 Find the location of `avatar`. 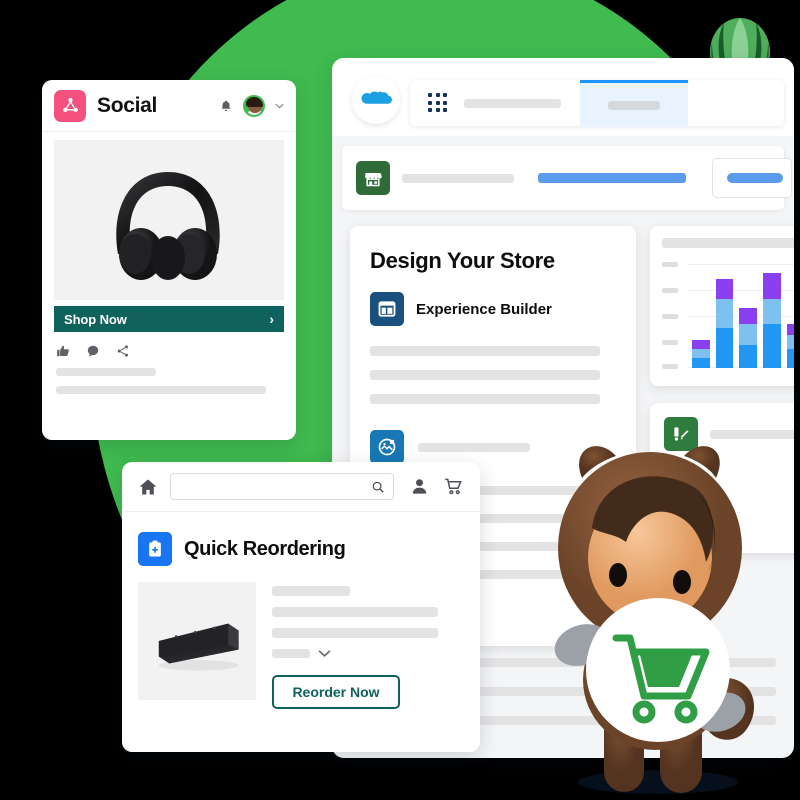

avatar is located at coordinates (254, 105).